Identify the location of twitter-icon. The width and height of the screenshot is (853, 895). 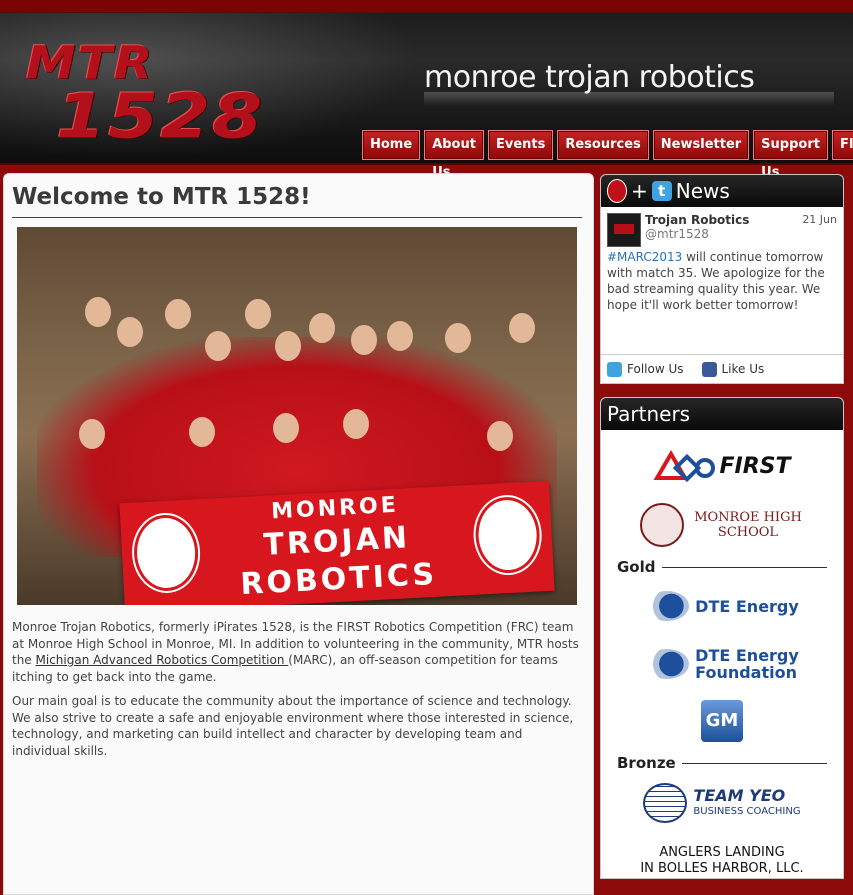
(614, 369).